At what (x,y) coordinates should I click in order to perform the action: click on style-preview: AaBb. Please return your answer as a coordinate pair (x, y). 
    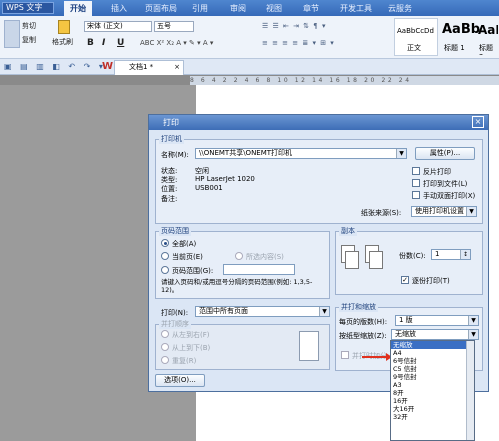
    Looking at the image, I should click on (461, 29).